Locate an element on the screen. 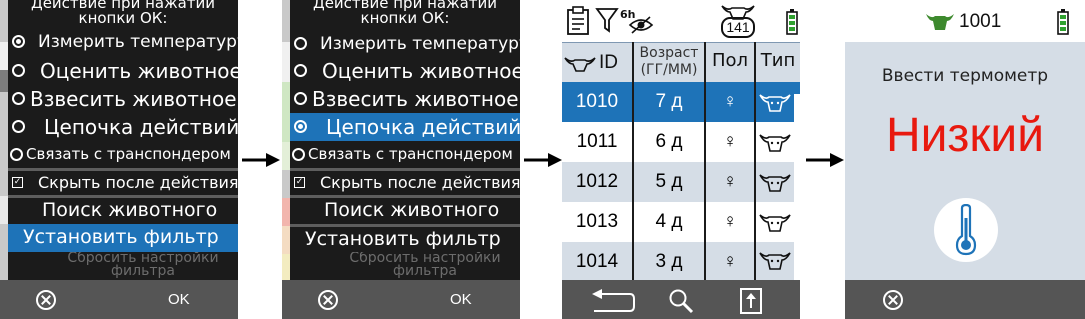 The width and height of the screenshot is (1085, 319). result-text: Низкий is located at coordinates (965, 135).